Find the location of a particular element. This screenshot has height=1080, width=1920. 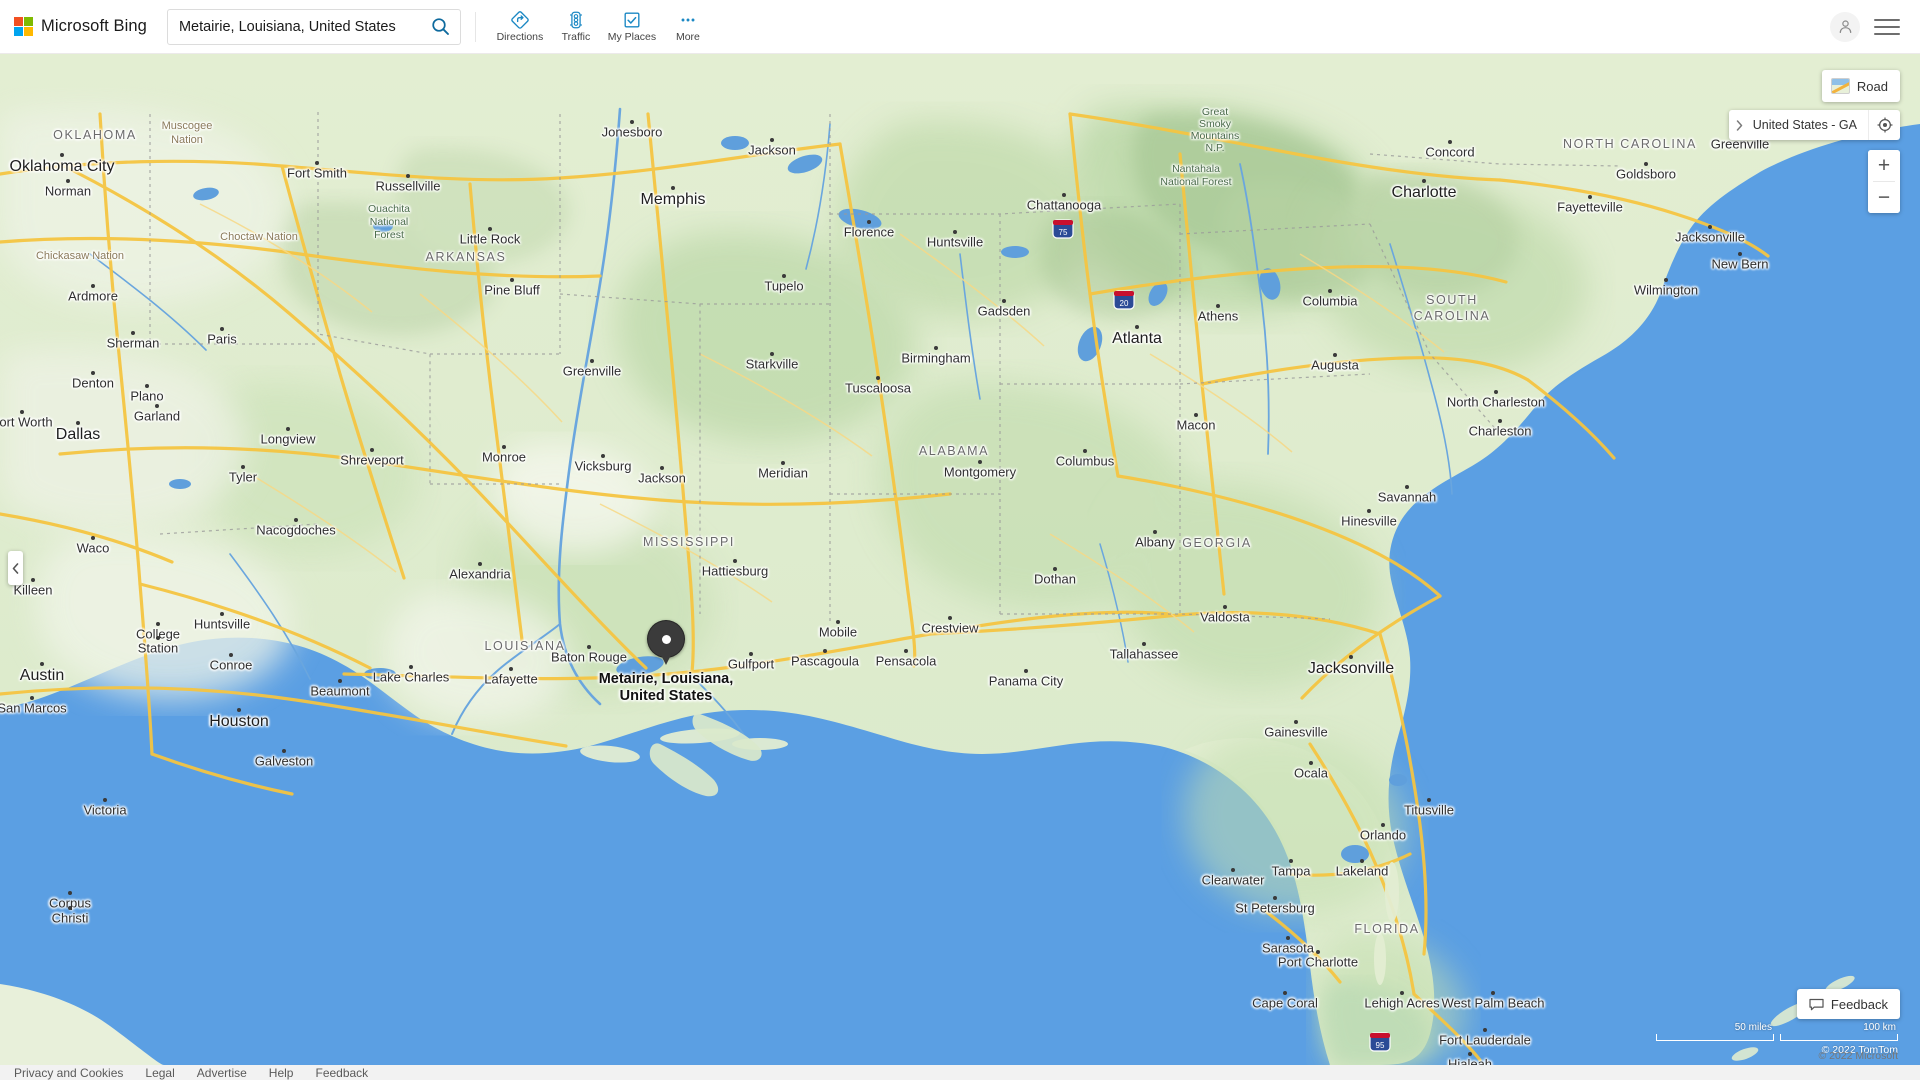

footer-link-legal: Legal is located at coordinates (170, 1073).